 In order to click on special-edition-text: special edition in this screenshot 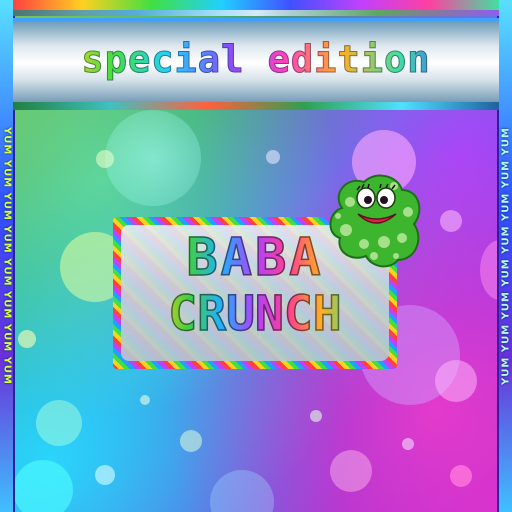, I will do `click(256, 60)`.